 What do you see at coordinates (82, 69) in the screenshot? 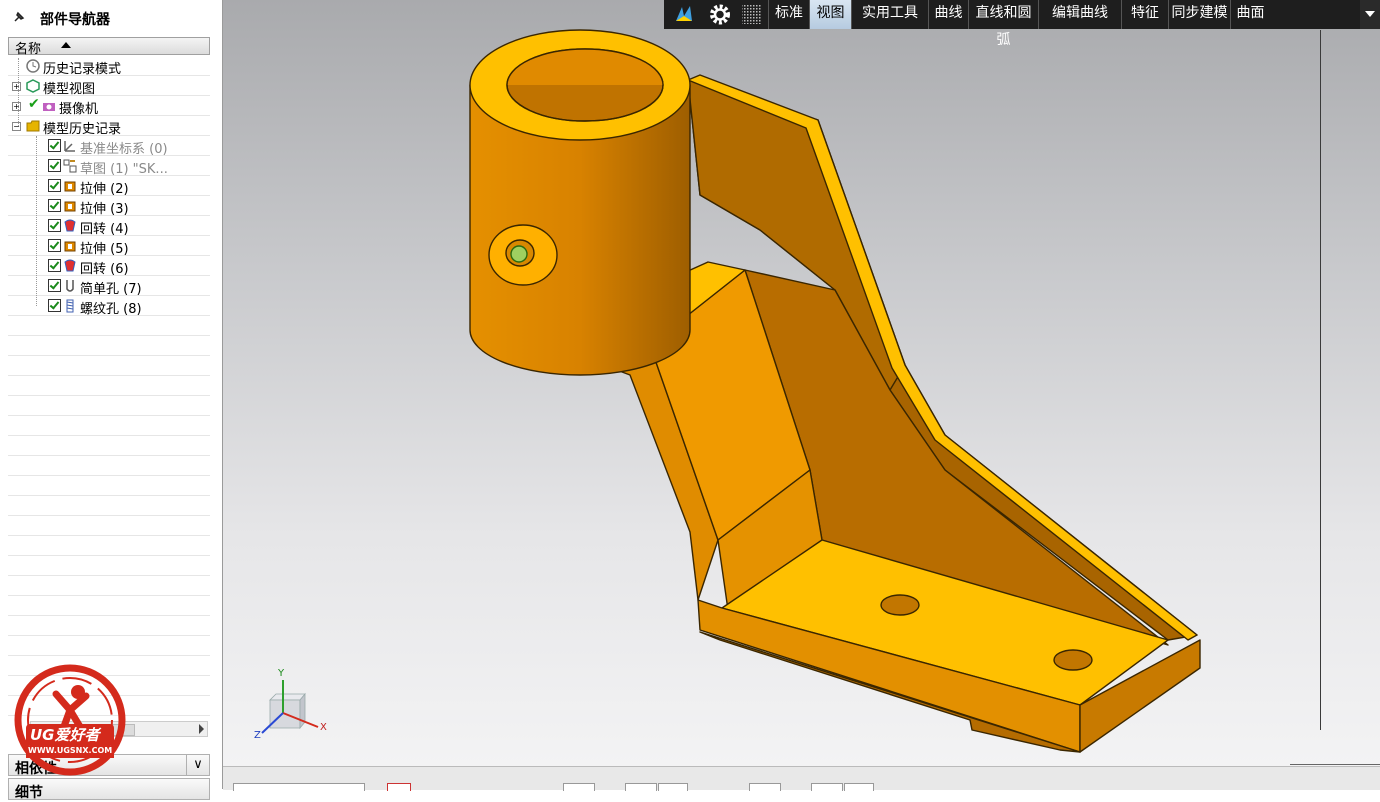
I see `tree-row-label: 历史记录模式` at bounding box center [82, 69].